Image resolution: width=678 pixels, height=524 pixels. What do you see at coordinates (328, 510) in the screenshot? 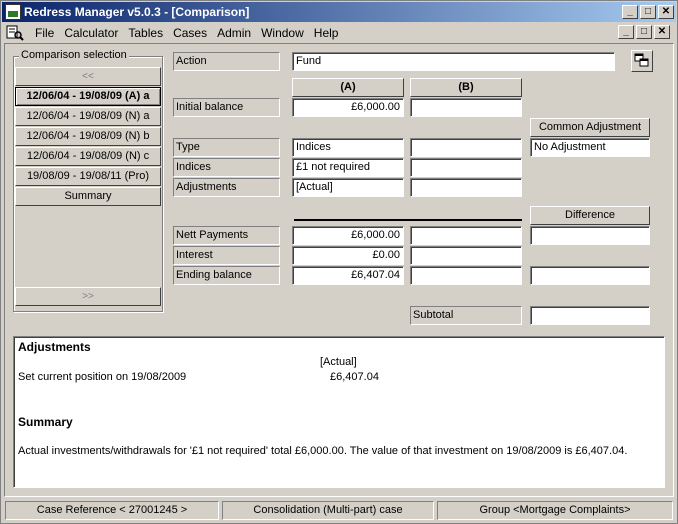
I see `status-consolidation: Consolidation (Multi-part) case` at bounding box center [328, 510].